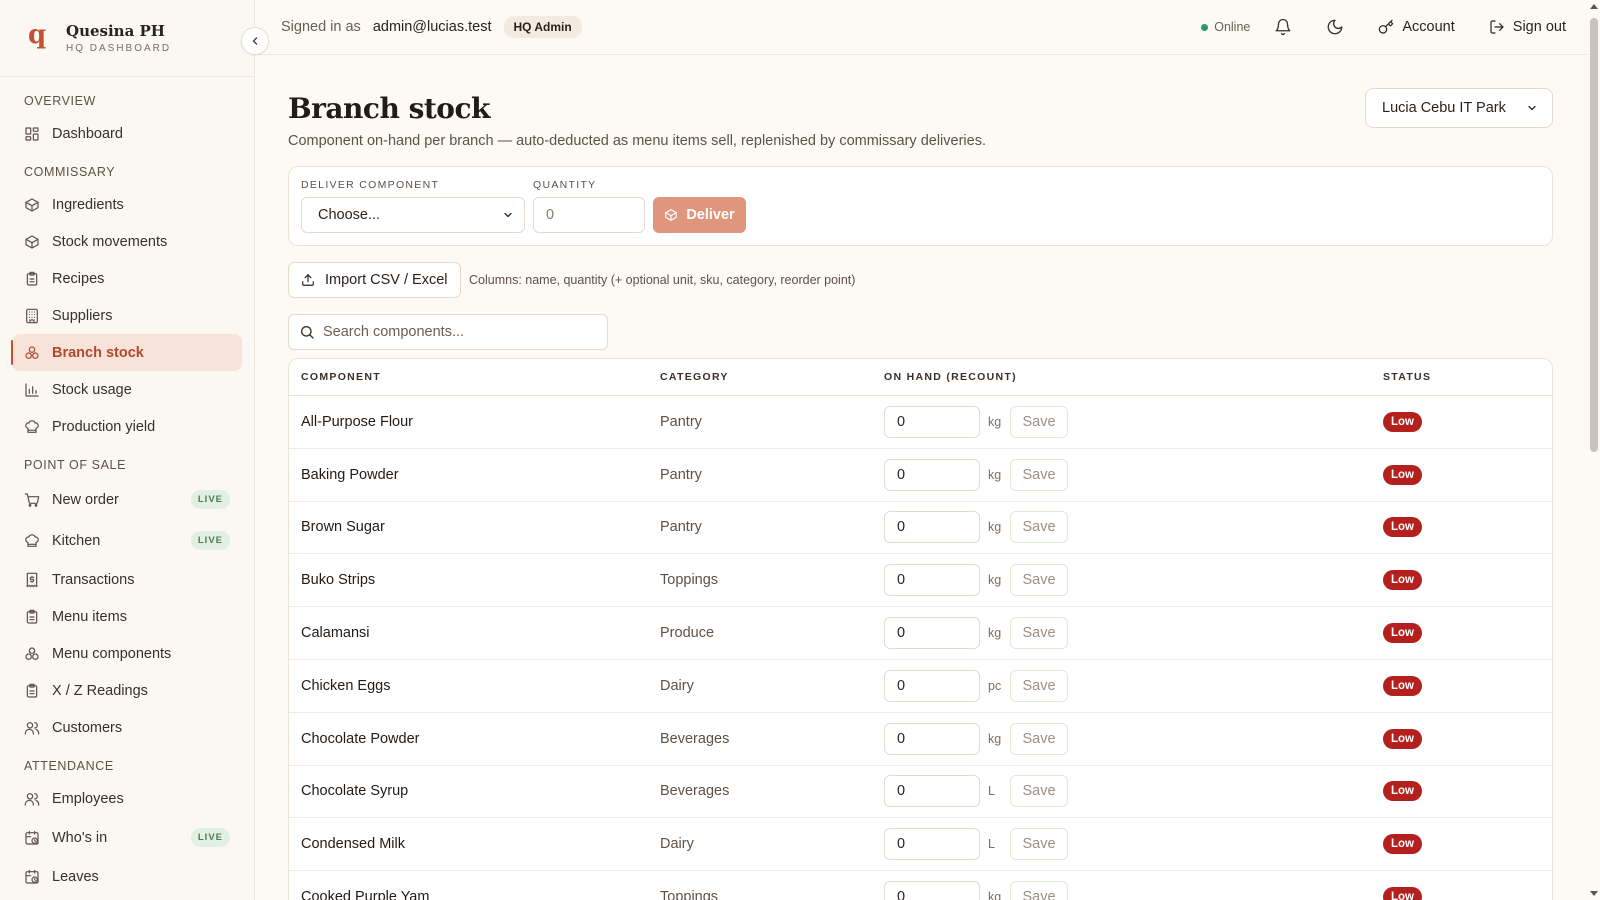  I want to click on theme-toggle-button, so click(1335, 27).